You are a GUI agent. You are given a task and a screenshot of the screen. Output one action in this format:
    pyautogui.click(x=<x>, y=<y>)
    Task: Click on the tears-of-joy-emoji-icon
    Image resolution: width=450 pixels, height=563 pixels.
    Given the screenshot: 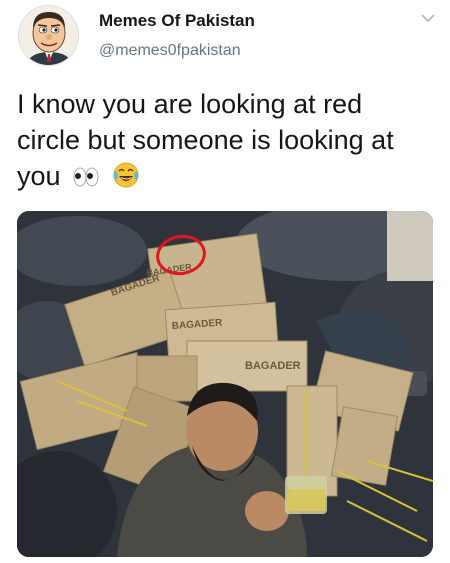 What is the action you would take?
    pyautogui.click(x=125, y=175)
    